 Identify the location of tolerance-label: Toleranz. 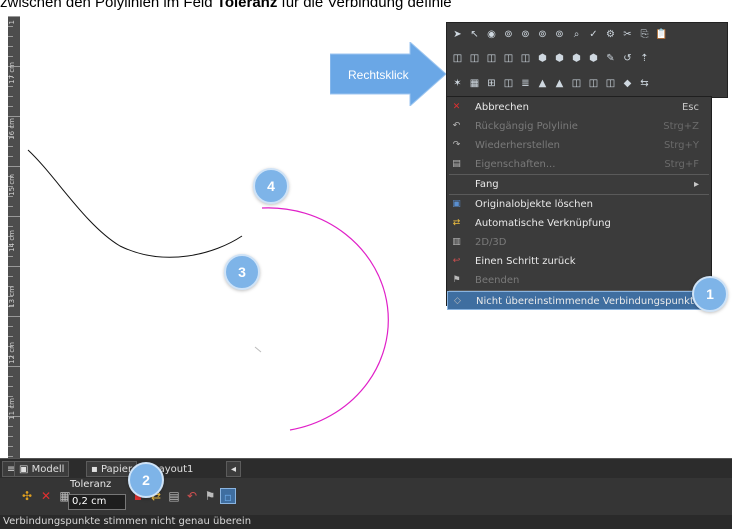
(91, 484).